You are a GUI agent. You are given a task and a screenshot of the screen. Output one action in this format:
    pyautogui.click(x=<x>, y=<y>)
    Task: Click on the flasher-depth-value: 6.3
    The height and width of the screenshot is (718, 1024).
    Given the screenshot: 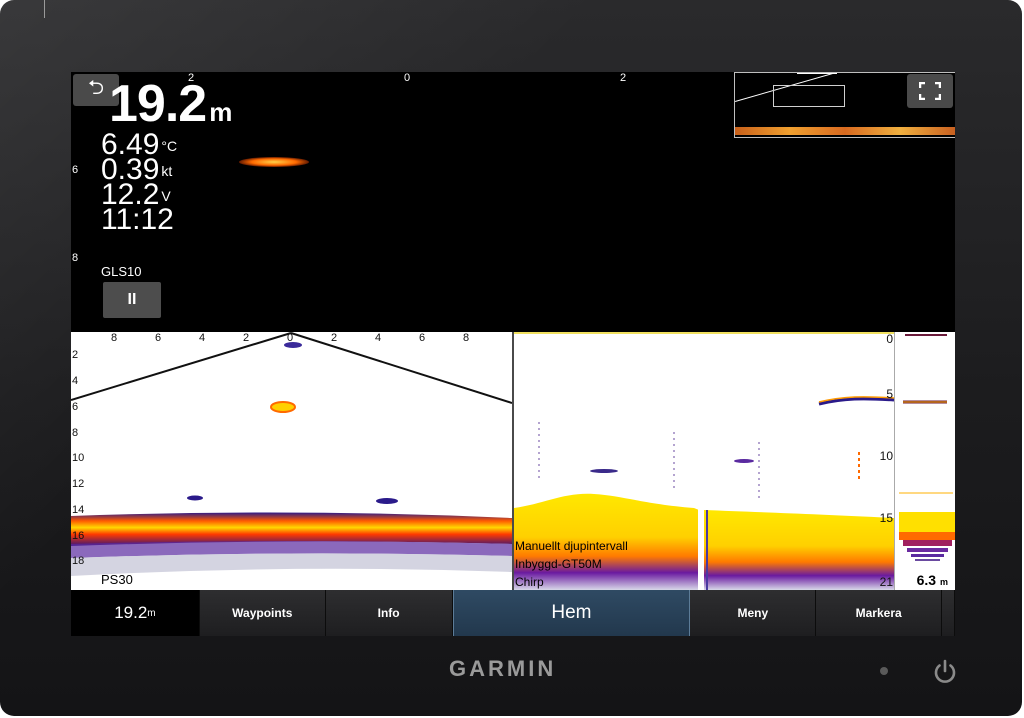 What is the action you would take?
    pyautogui.click(x=926, y=580)
    